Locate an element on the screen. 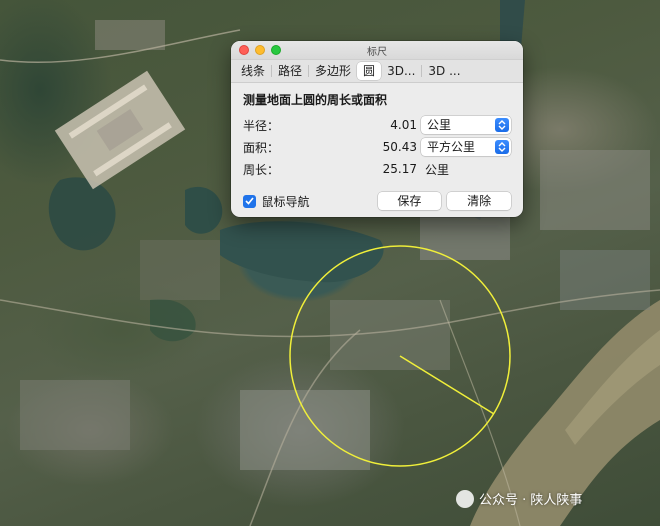 The image size is (660, 526). tab-line: 线条 is located at coordinates (253, 71).